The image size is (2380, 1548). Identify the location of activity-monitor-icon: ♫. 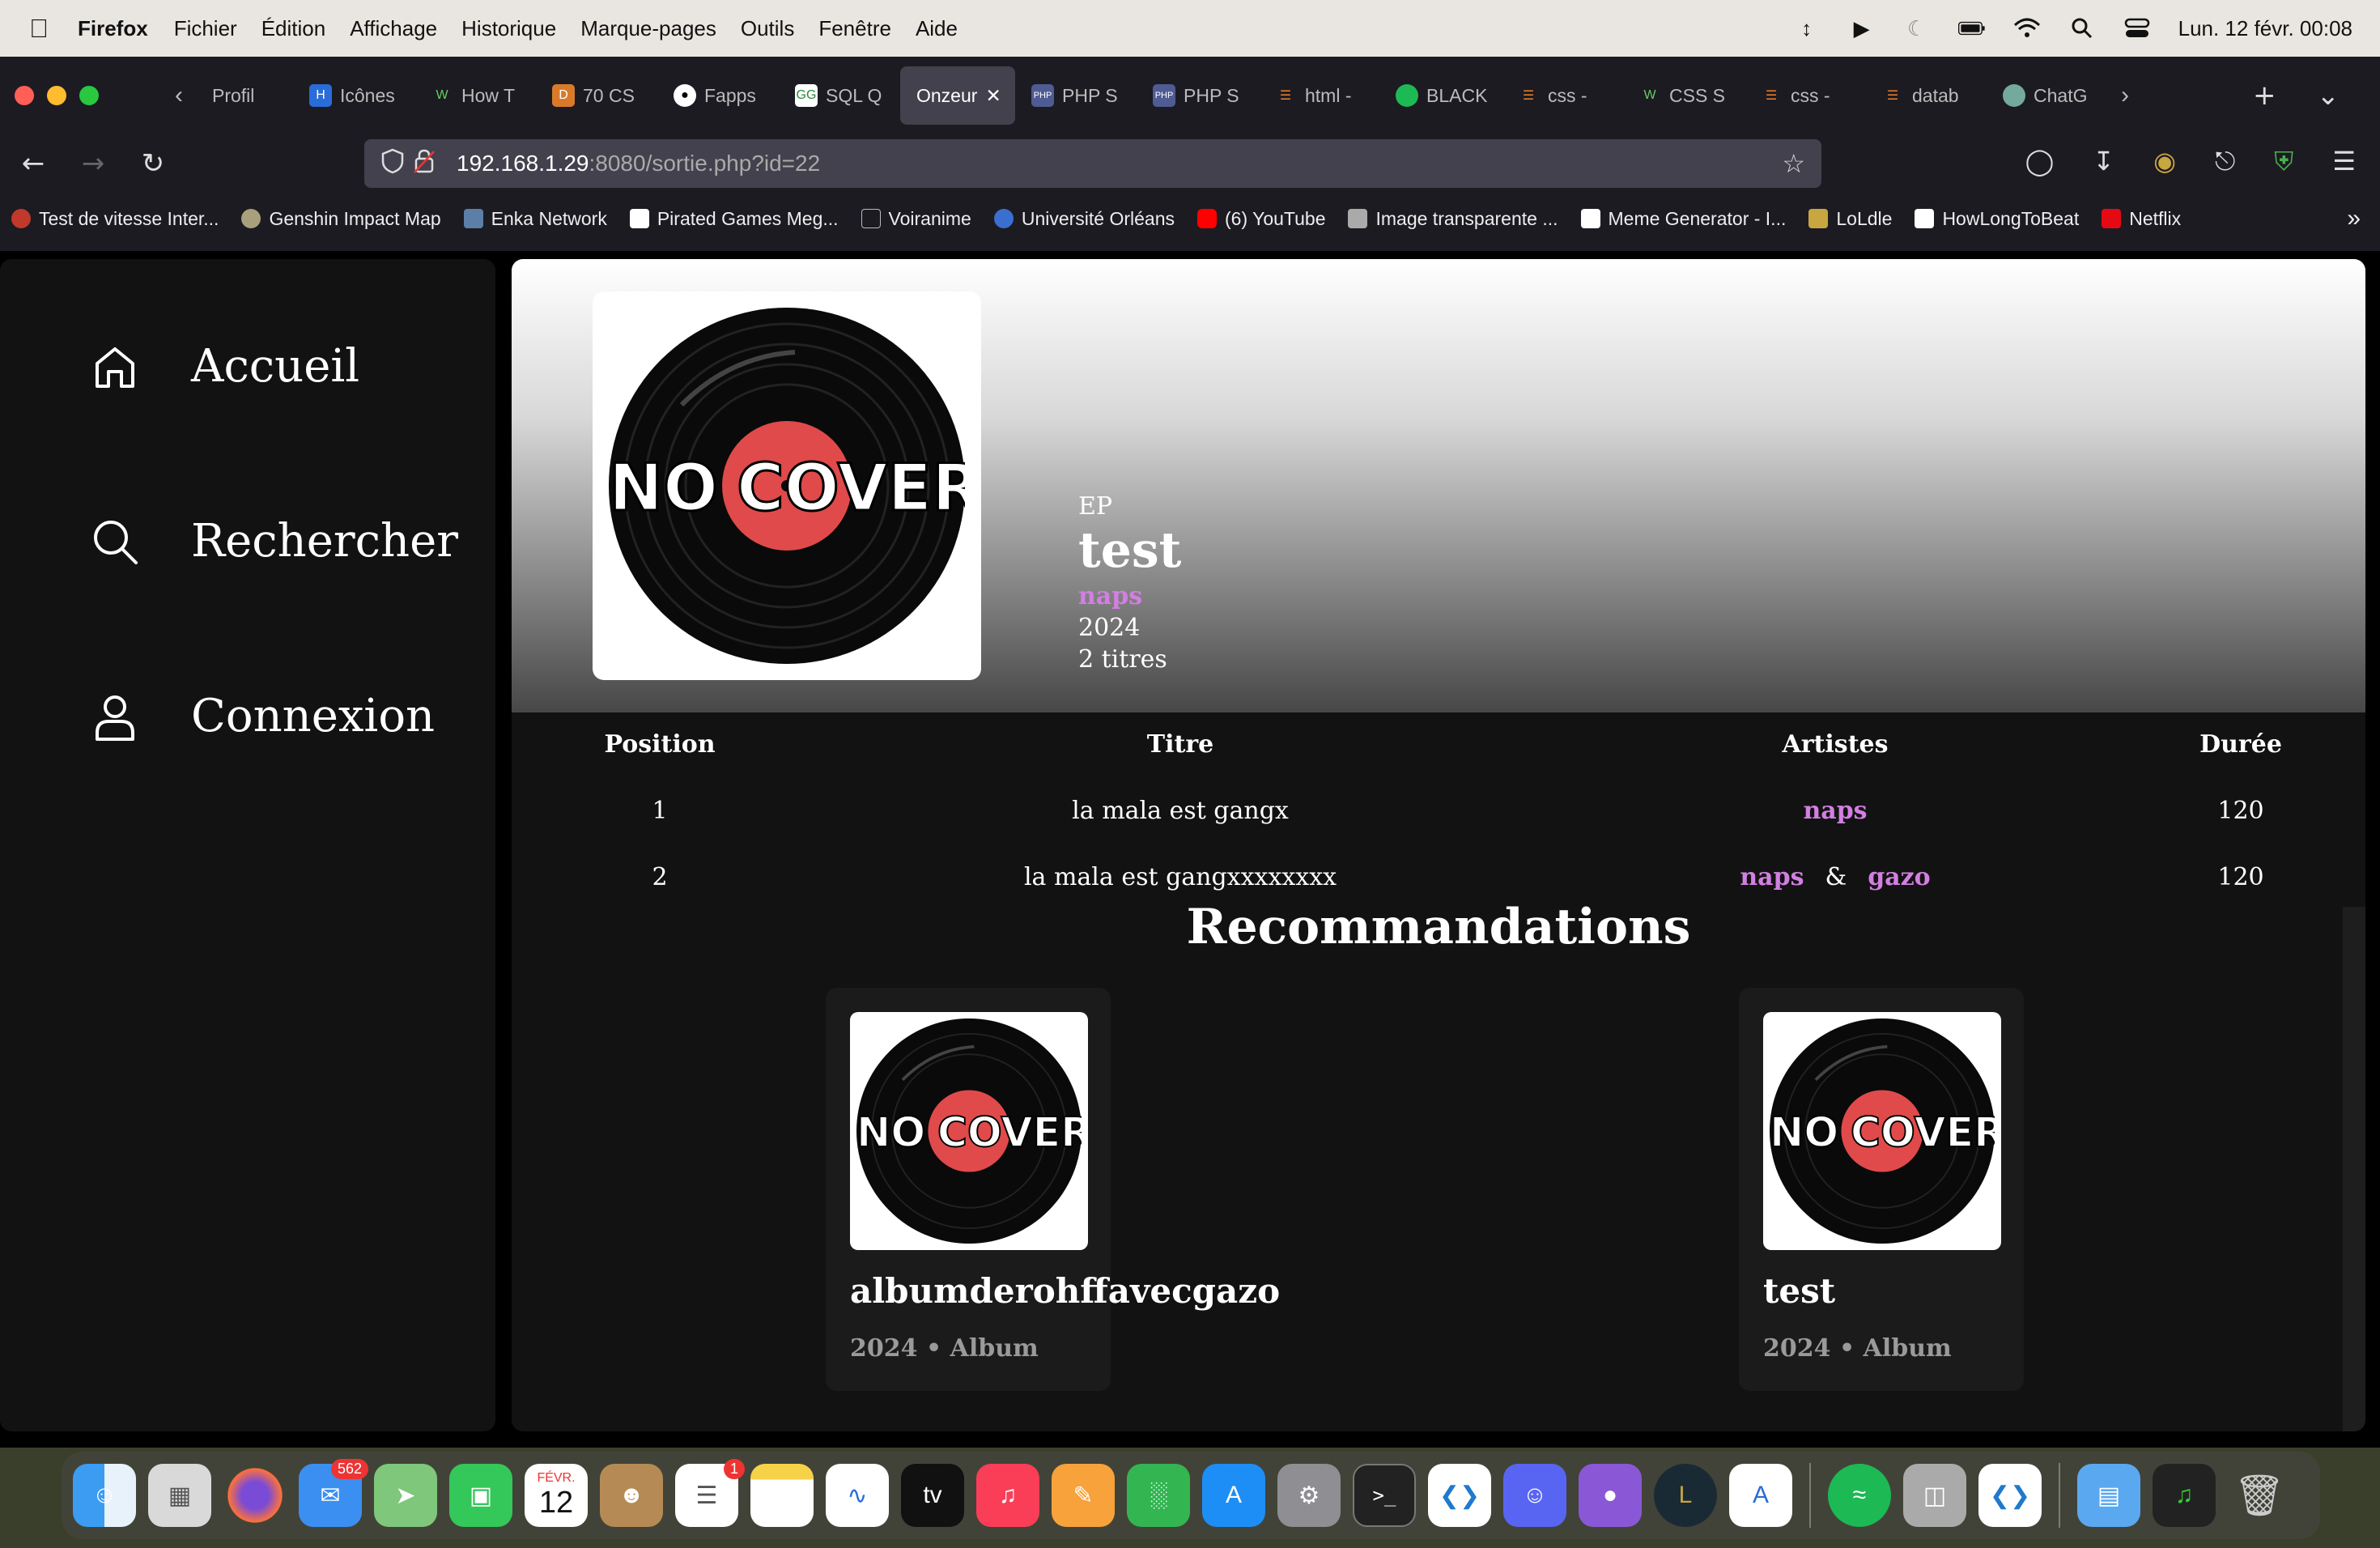
(2184, 1495).